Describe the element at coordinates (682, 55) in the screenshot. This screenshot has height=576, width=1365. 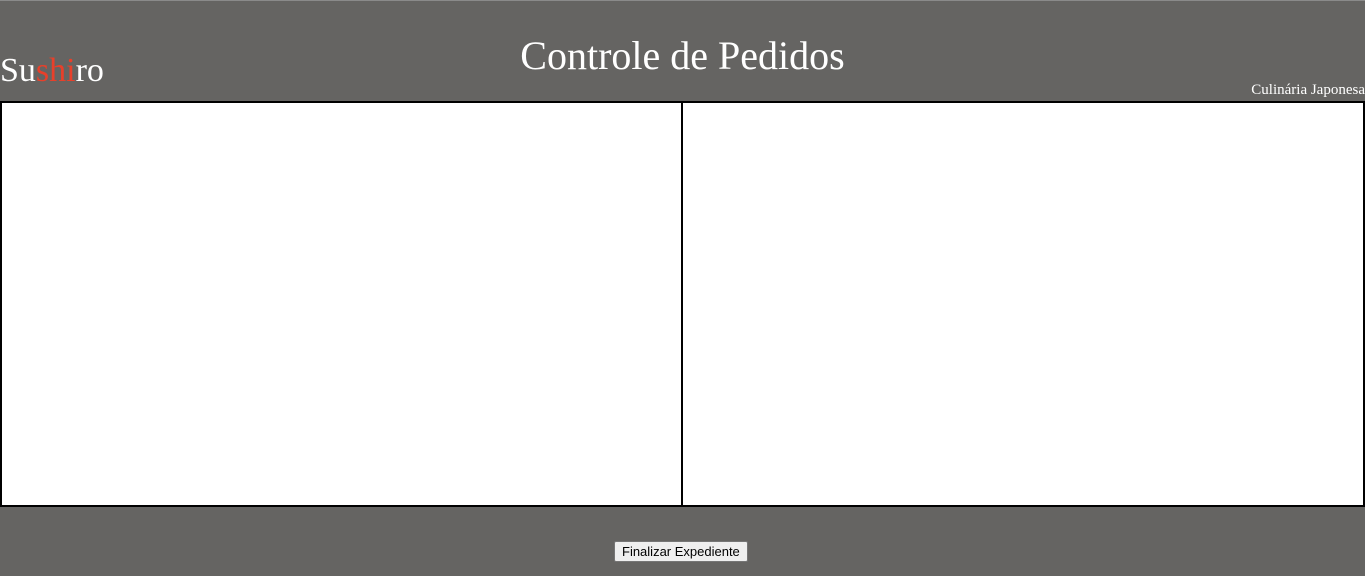
I see `page-title: Controle de Pedidos` at that location.